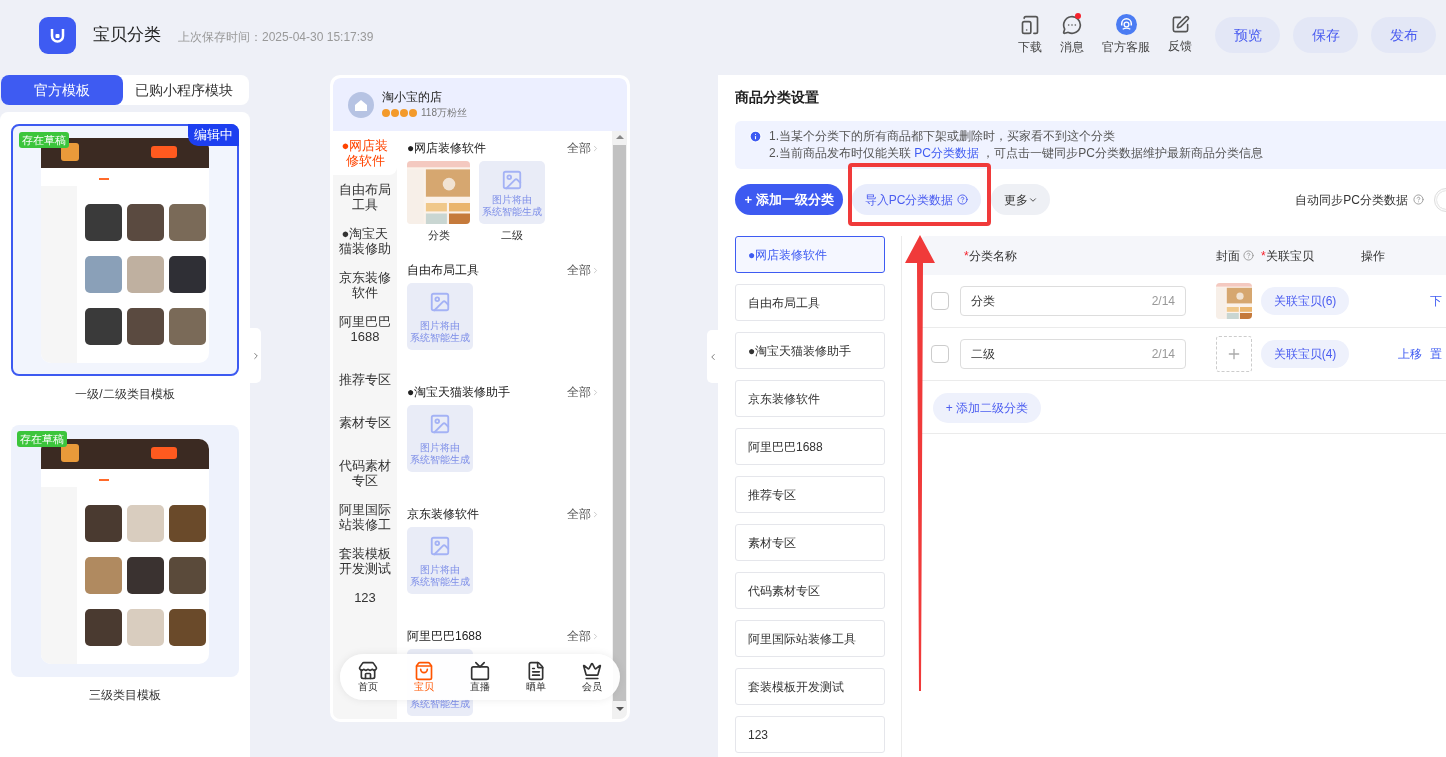 The image size is (1446, 757). Describe the element at coordinates (125, 250) in the screenshot. I see `template-card: 存在草稿 编辑中` at that location.